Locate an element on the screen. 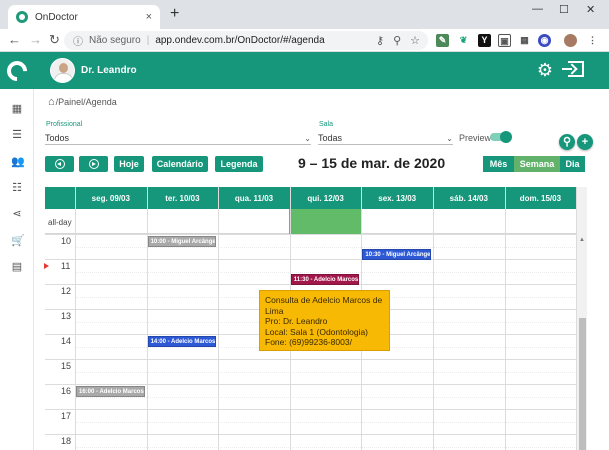  plus-icon: + is located at coordinates (585, 142).